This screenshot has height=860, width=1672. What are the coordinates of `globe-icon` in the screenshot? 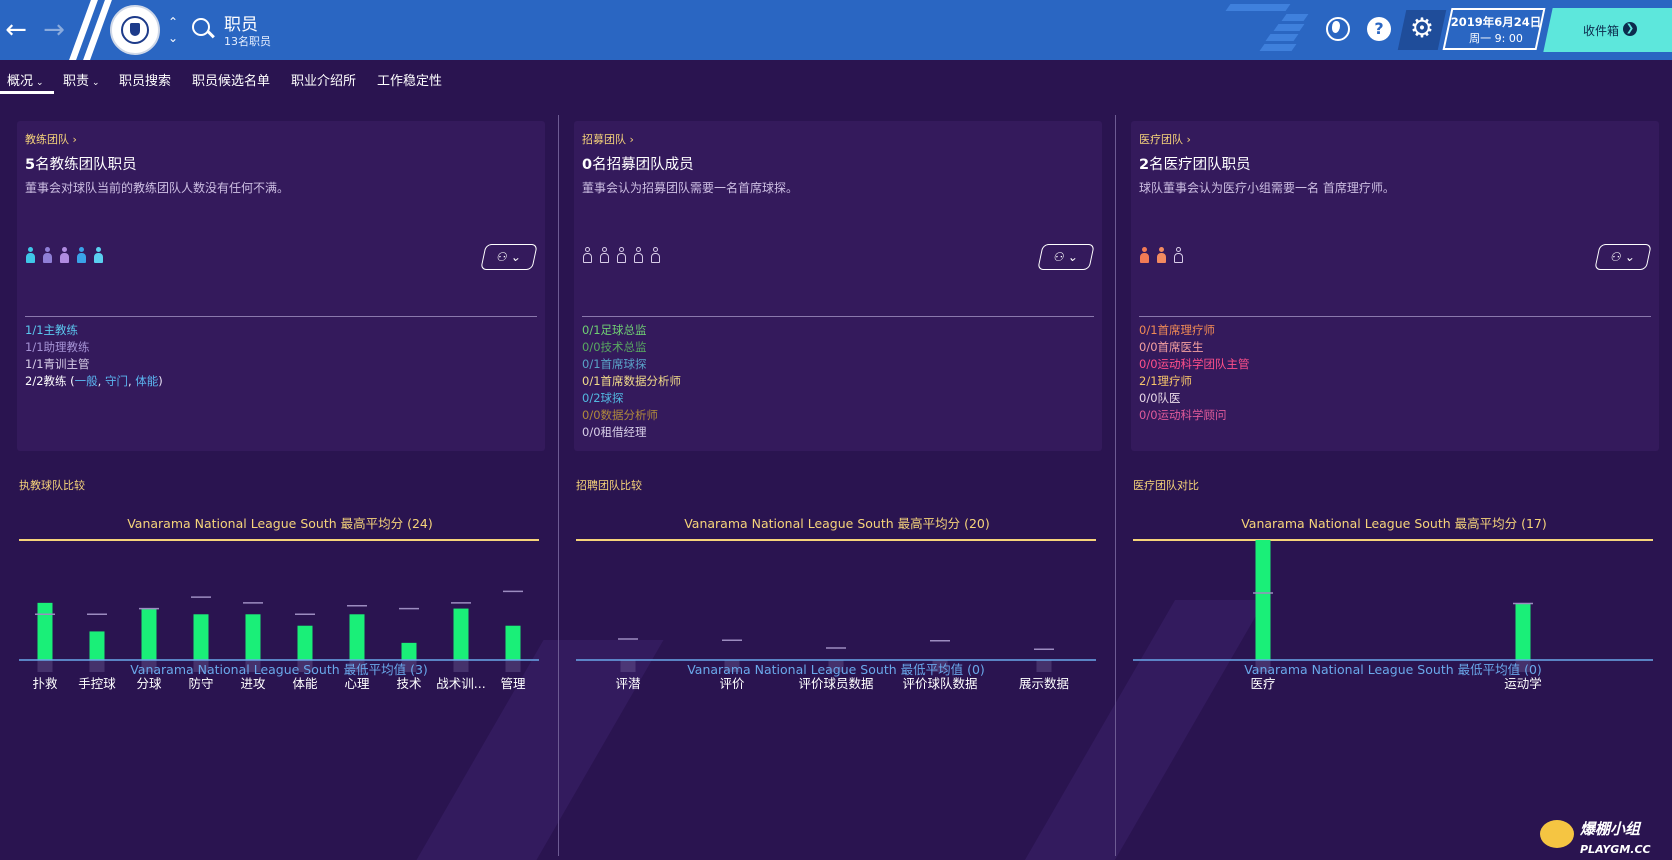 It's located at (1338, 29).